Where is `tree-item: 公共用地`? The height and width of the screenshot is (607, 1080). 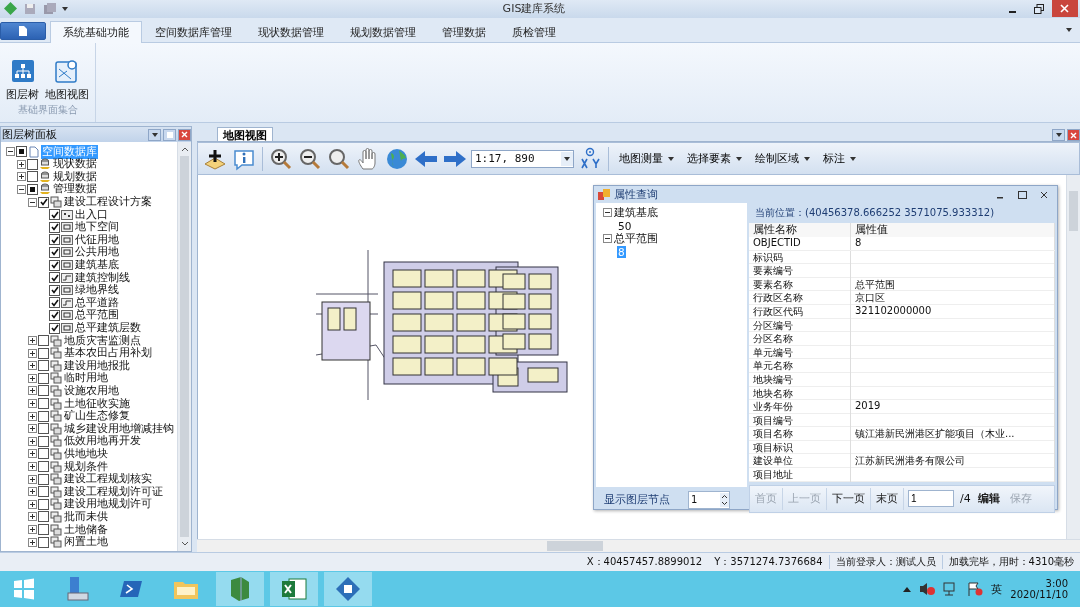 tree-item: 公共用地 is located at coordinates (97, 252).